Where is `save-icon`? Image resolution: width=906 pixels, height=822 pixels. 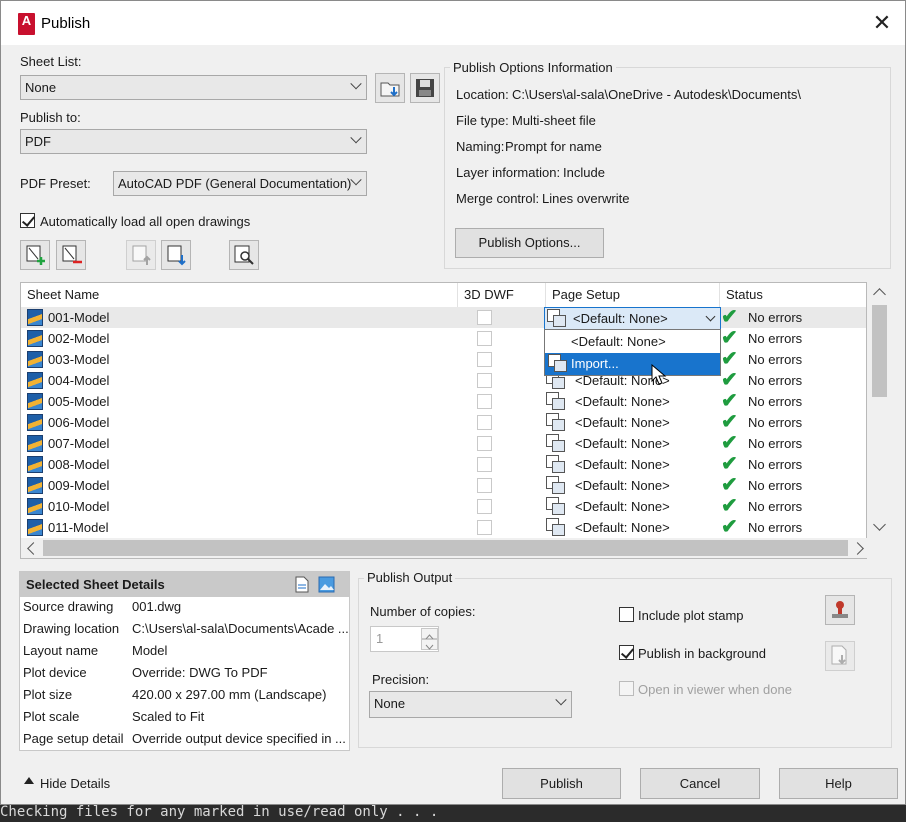 save-icon is located at coordinates (425, 88).